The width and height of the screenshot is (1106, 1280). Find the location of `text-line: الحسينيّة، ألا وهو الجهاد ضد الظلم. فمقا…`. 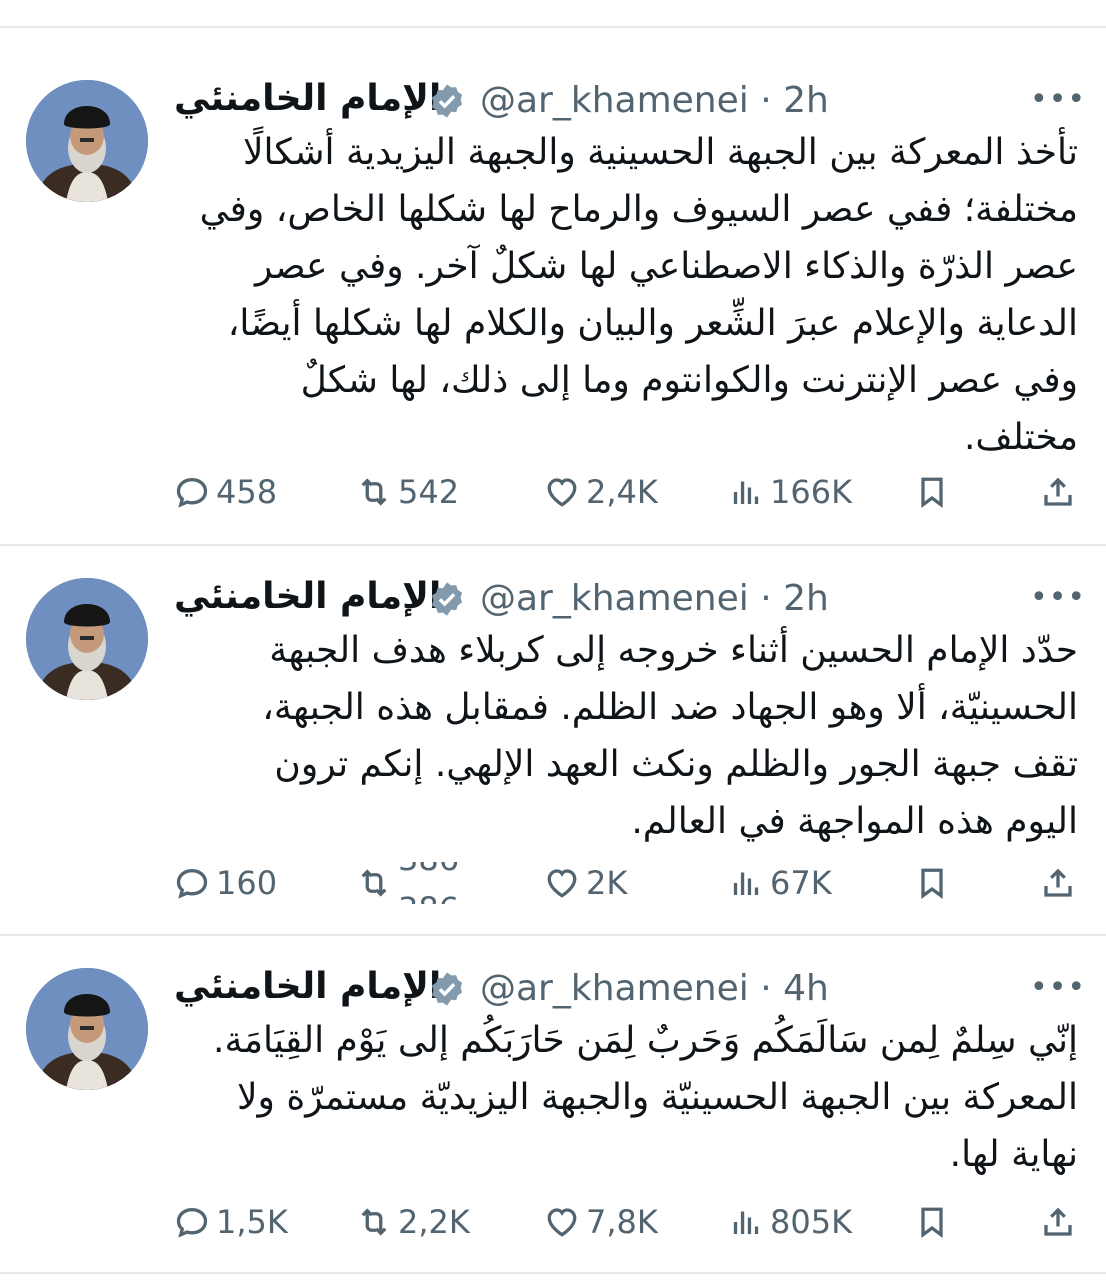

text-line: الحسينيّة، ألا وهو الجهاد ضد الظلم. فمقا… is located at coordinates (670, 707).